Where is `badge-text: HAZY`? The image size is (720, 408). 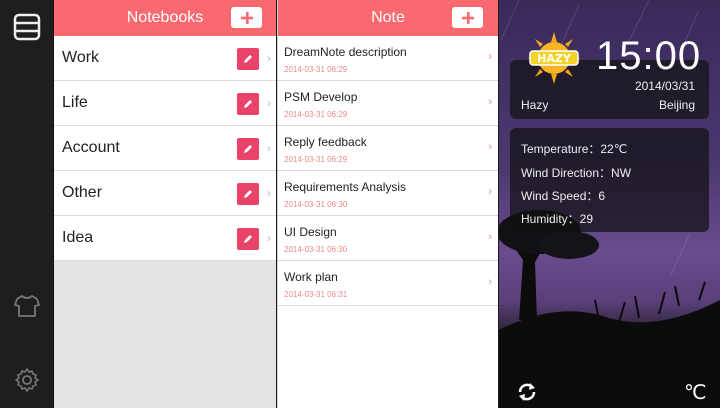
badge-text: HAZY is located at coordinates (554, 58).